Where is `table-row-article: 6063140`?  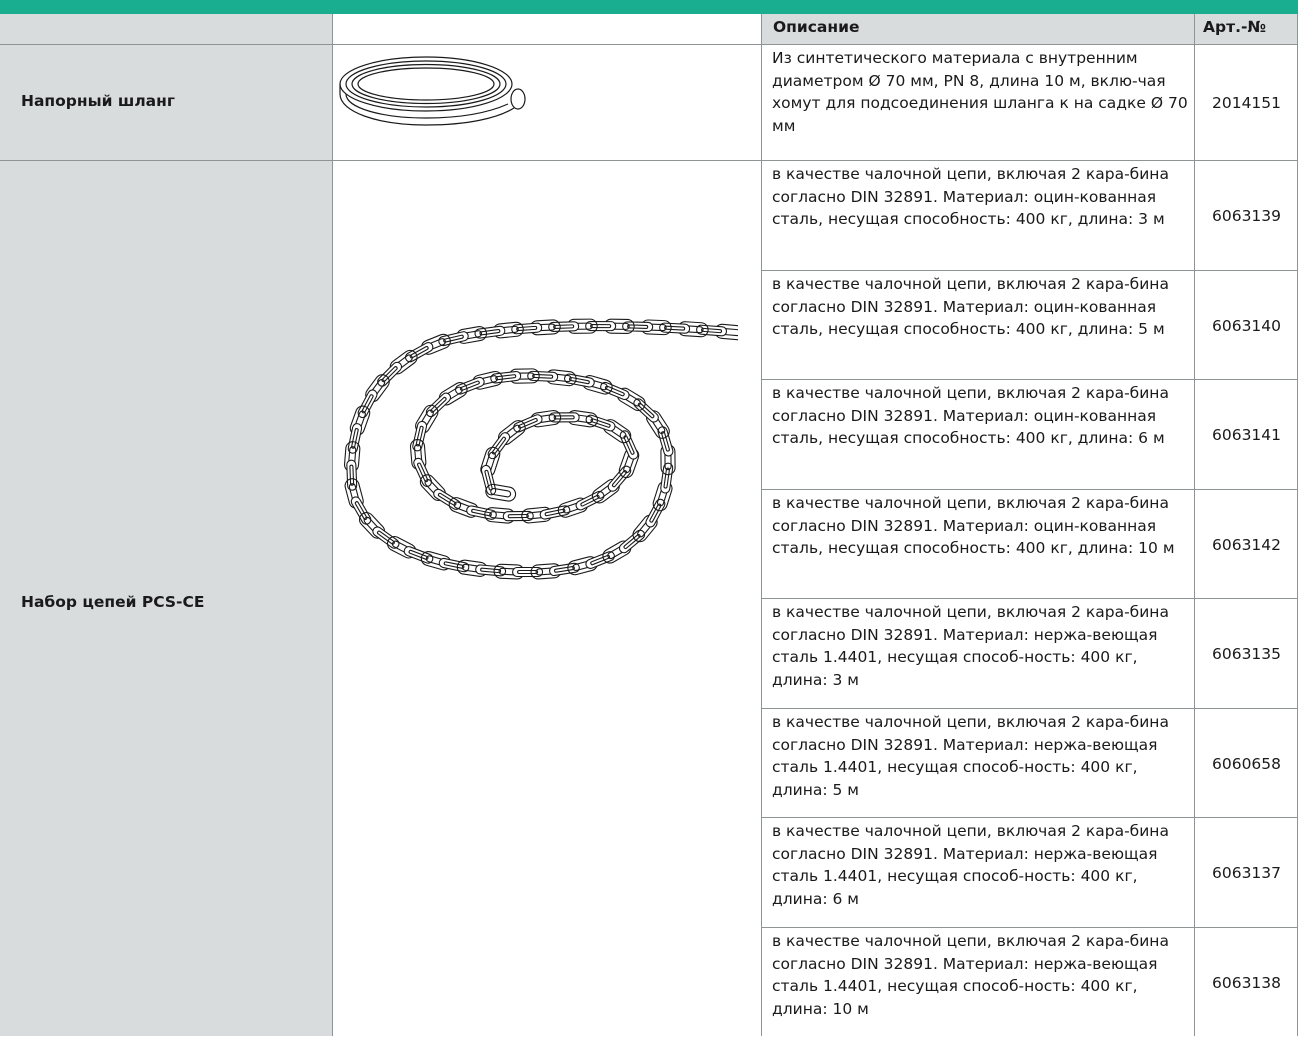
table-row-article: 6063140 is located at coordinates (1246, 325).